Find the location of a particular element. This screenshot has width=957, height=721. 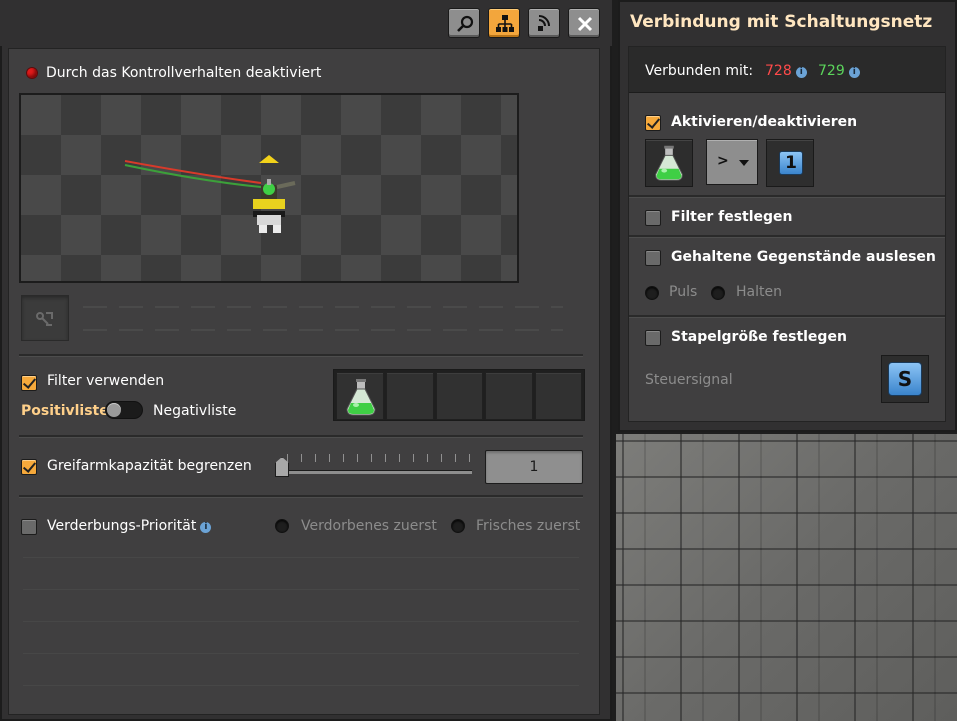

stack-size-label: Stapelgröße festlegen is located at coordinates (759, 337).